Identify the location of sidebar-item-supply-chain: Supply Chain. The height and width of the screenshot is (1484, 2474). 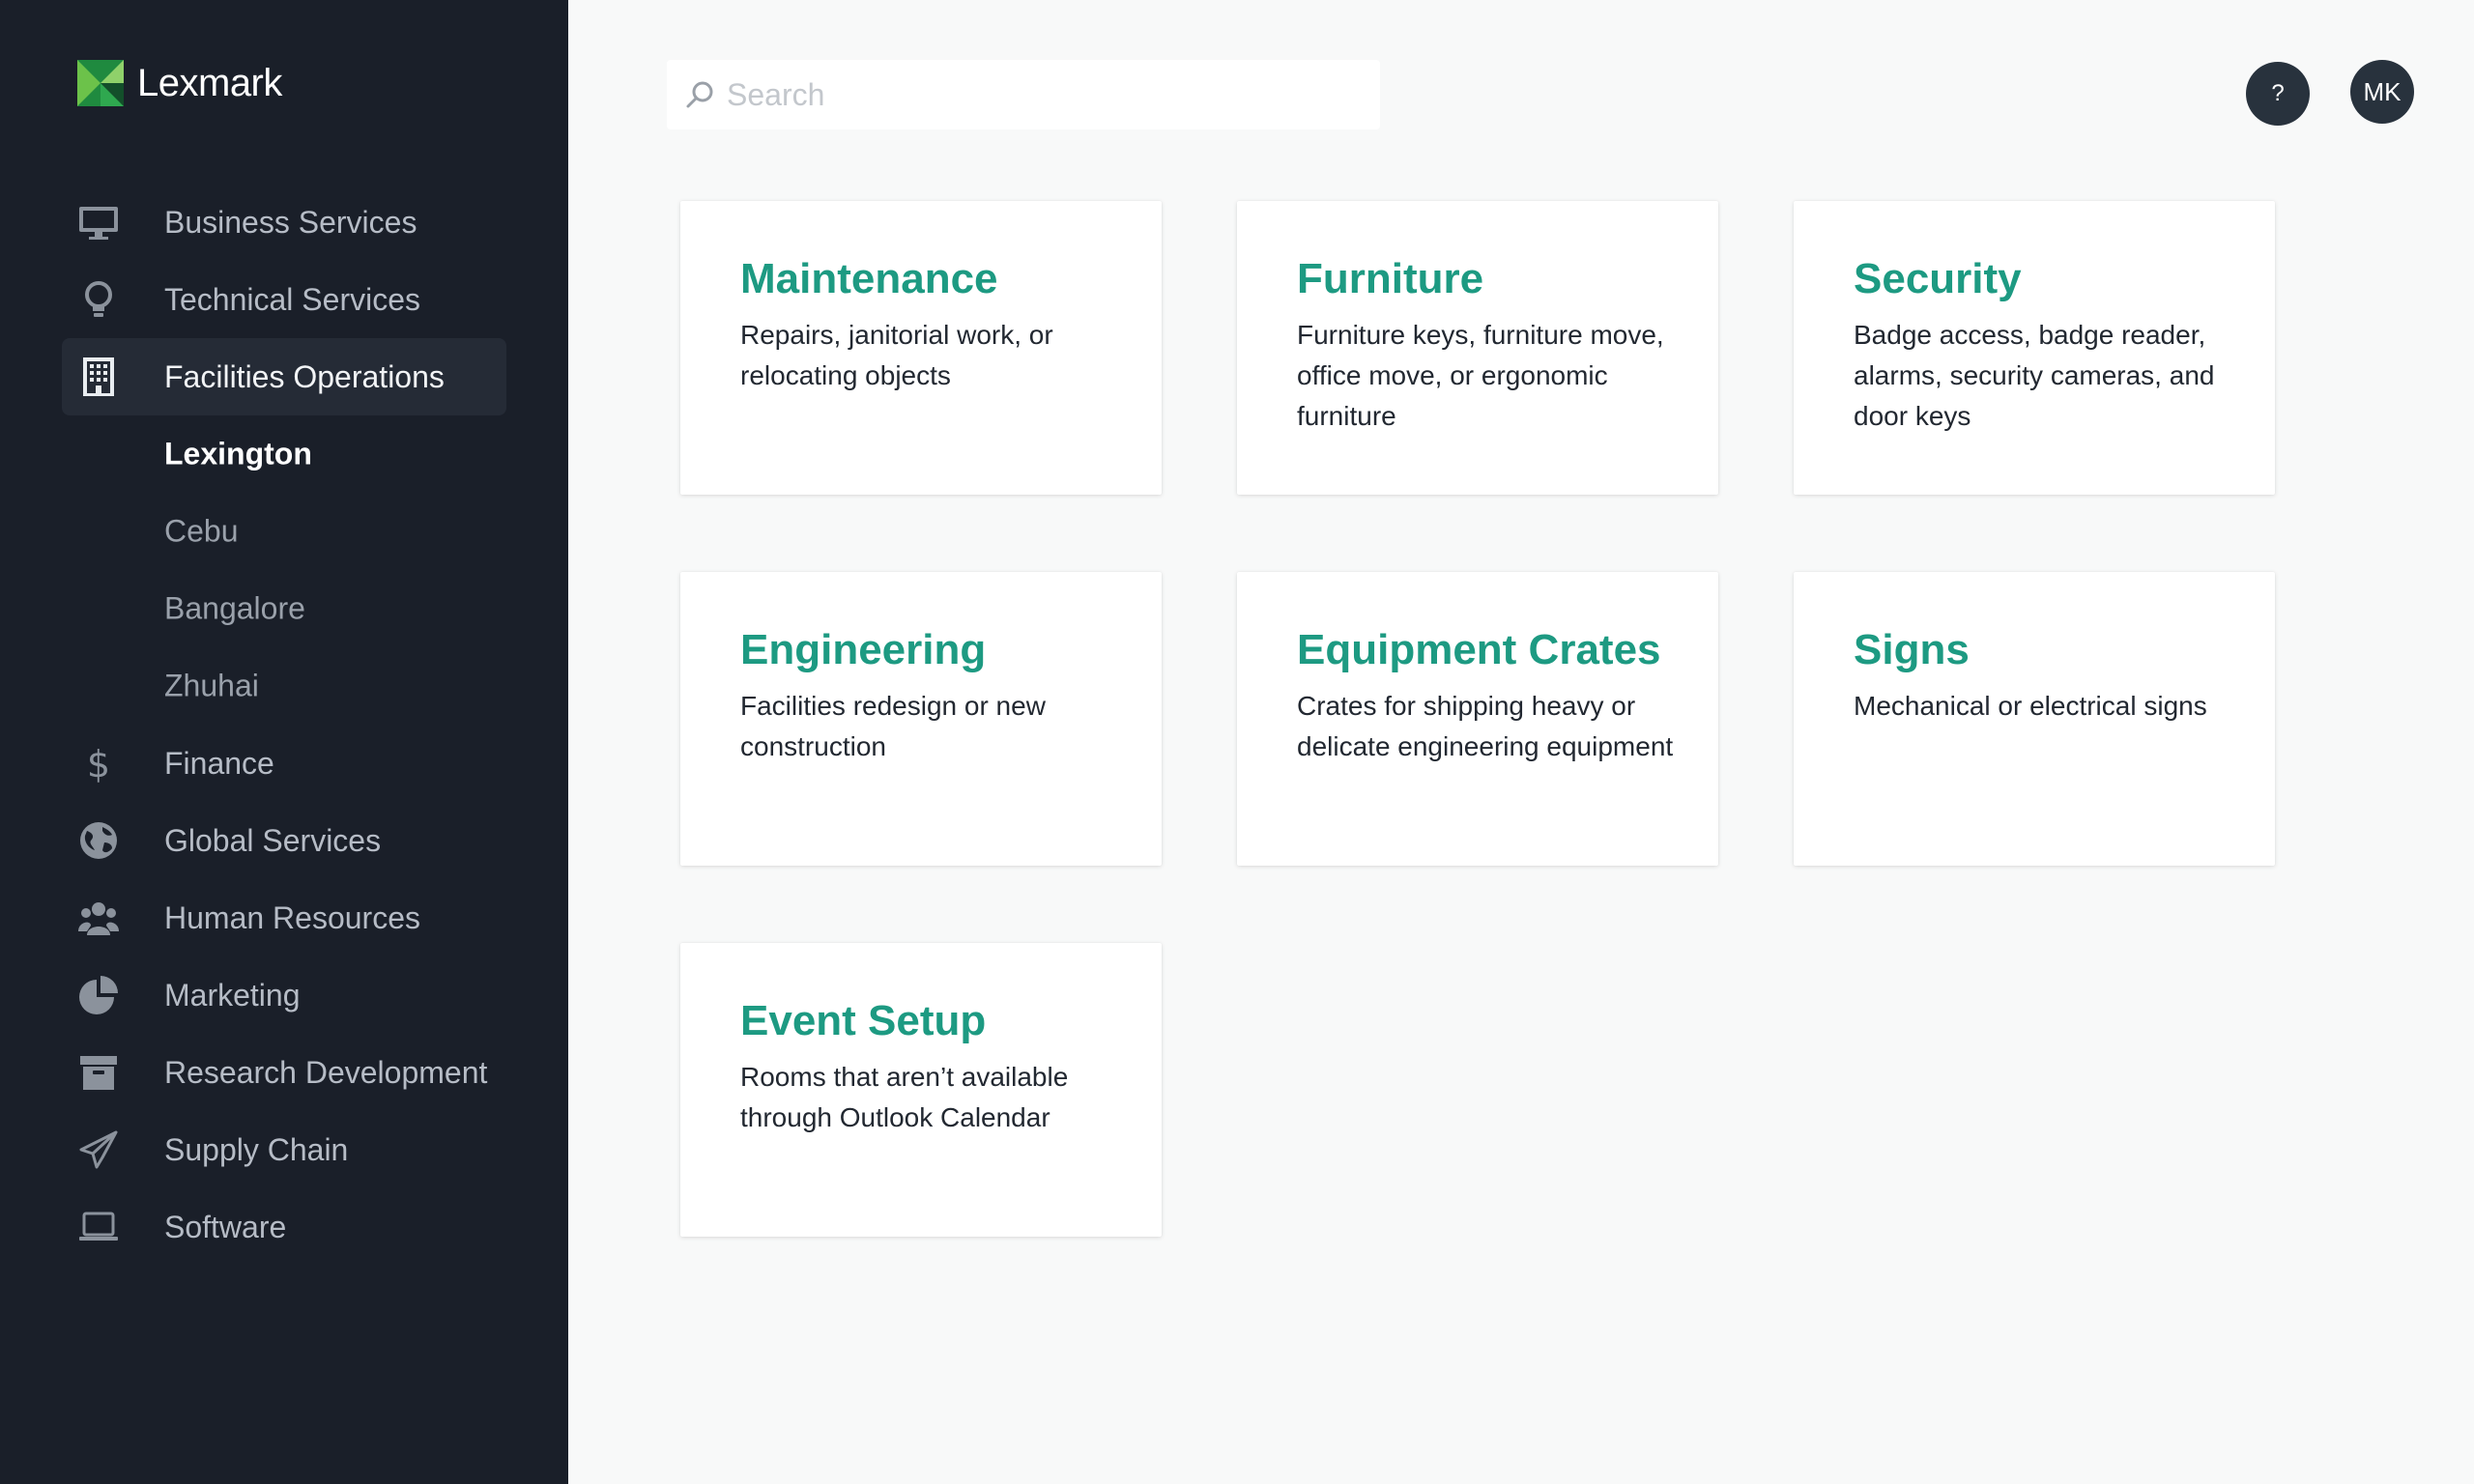
(284, 1149).